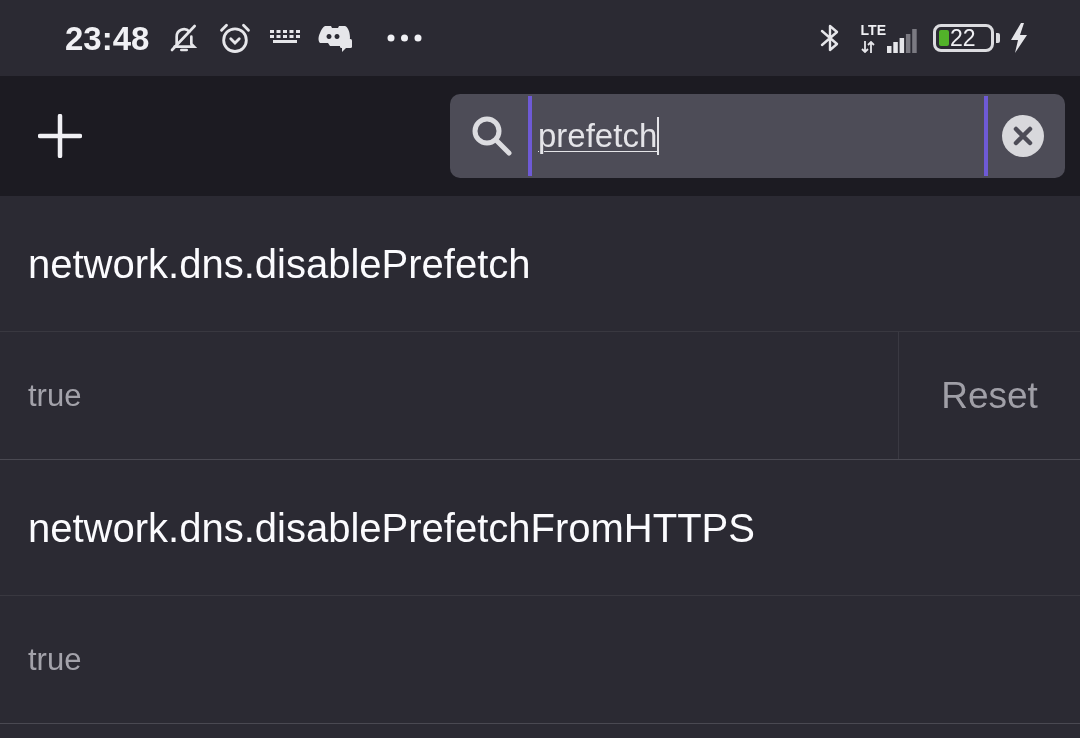 The image size is (1080, 738). What do you see at coordinates (405, 38) in the screenshot?
I see `more-dots-icon` at bounding box center [405, 38].